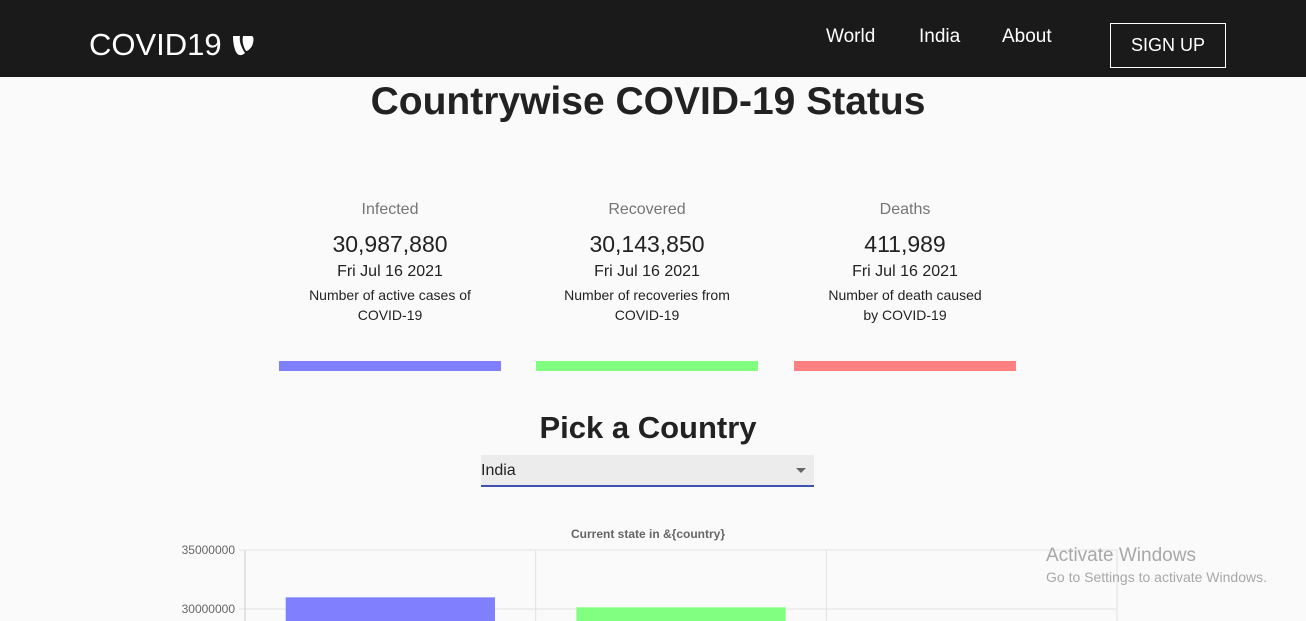 The image size is (1306, 621). I want to click on chart-y-tick-label: 30000000, so click(209, 609).